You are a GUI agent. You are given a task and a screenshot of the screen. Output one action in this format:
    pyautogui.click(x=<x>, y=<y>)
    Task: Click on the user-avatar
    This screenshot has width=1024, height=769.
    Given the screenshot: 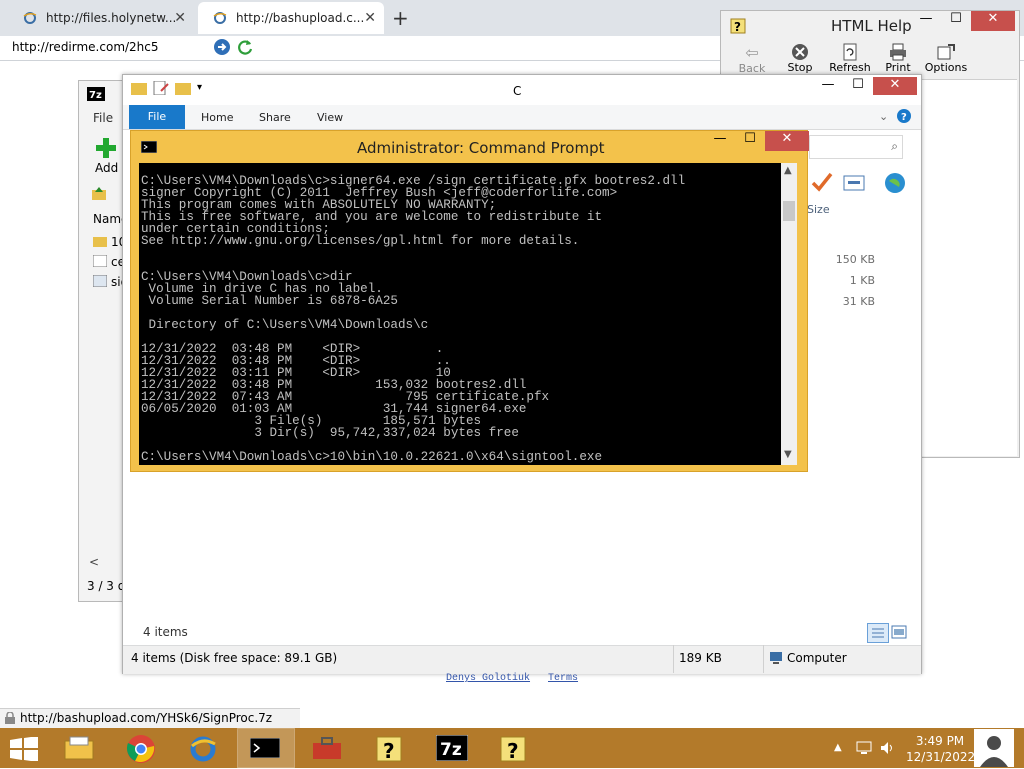 What is the action you would take?
    pyautogui.click(x=994, y=748)
    